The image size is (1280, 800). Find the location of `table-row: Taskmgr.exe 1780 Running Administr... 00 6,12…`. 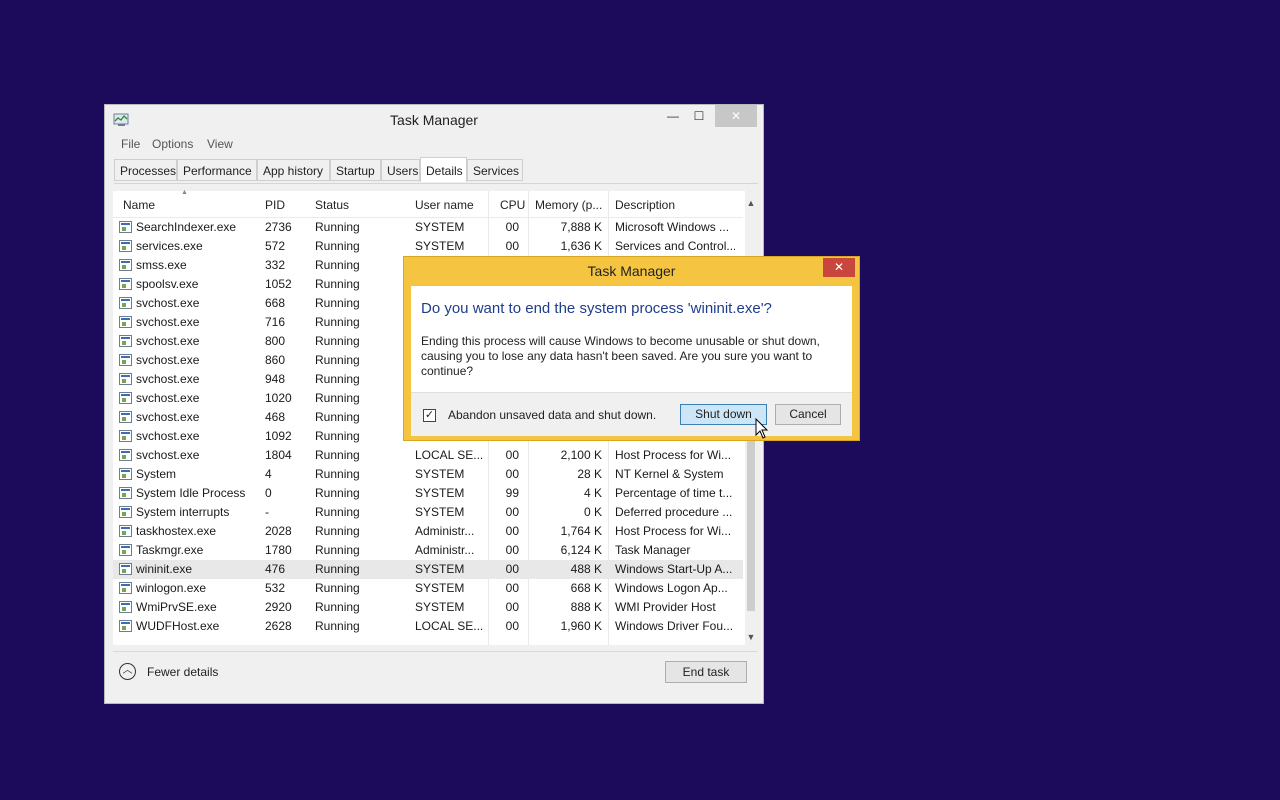

table-row: Taskmgr.exe 1780 Running Administr... 00 6,12… is located at coordinates (428, 550).